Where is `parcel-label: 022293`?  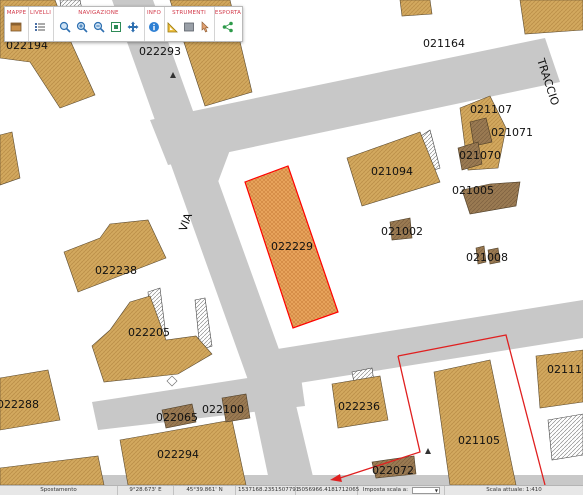
parcel-label: 022293 is located at coordinates (160, 51).